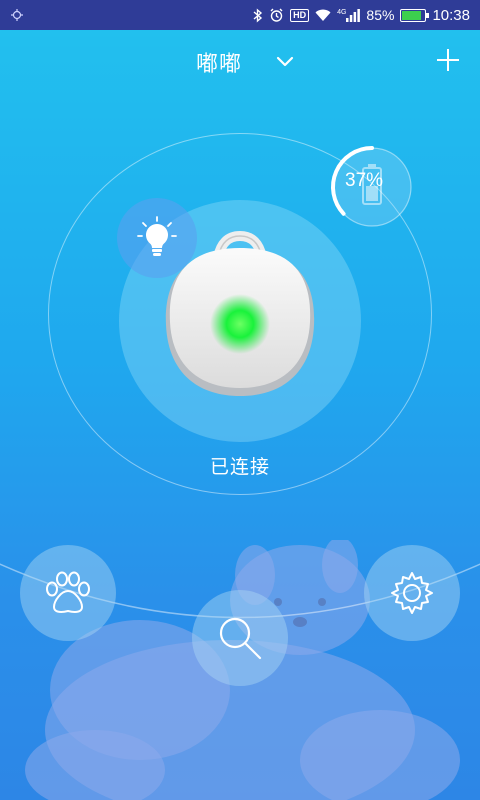  I want to click on gear-icon, so click(412, 593).